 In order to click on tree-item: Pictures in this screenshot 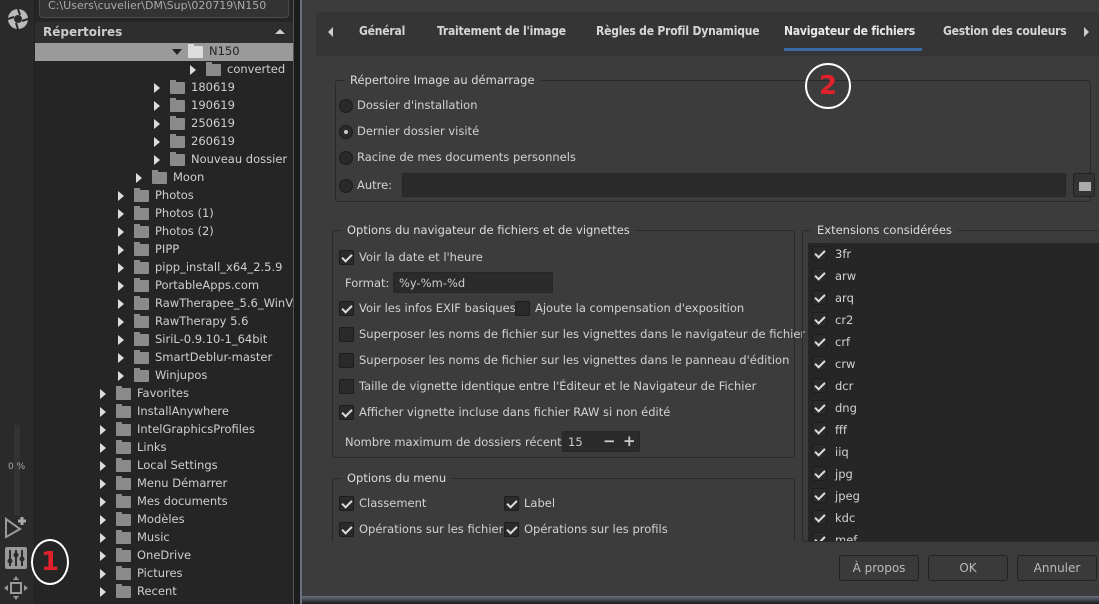, I will do `click(164, 574)`.